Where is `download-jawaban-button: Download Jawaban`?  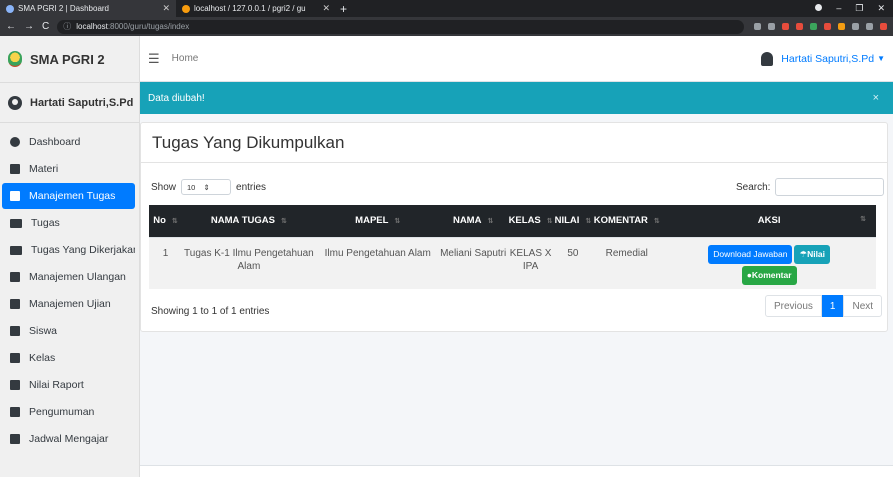
download-jawaban-button: Download Jawaban is located at coordinates (750, 254).